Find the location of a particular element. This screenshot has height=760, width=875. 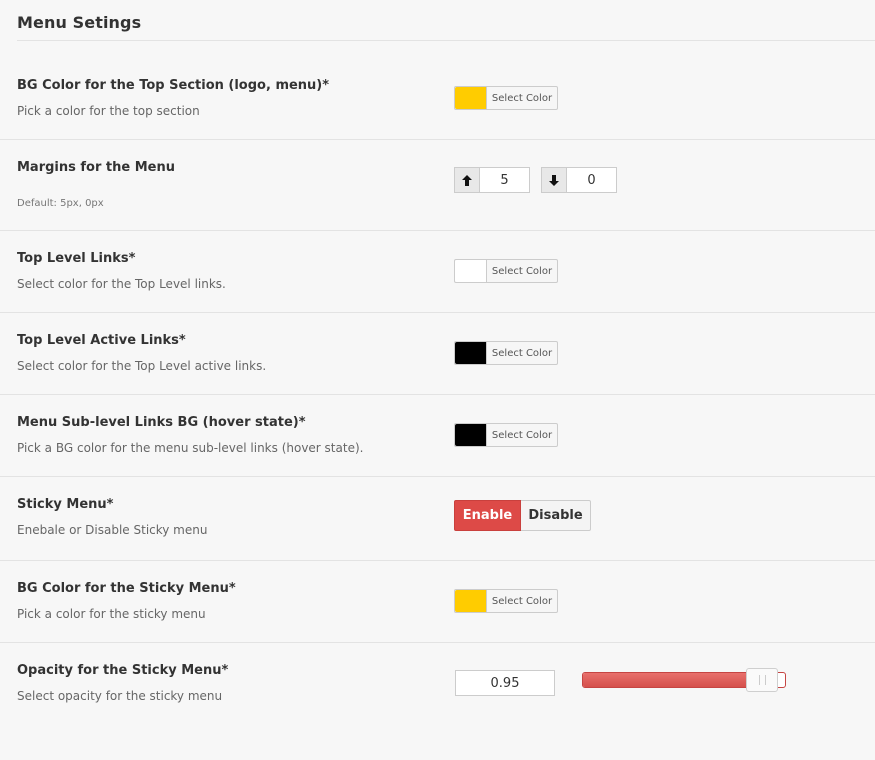

opacity-input: 0.95 is located at coordinates (505, 683).